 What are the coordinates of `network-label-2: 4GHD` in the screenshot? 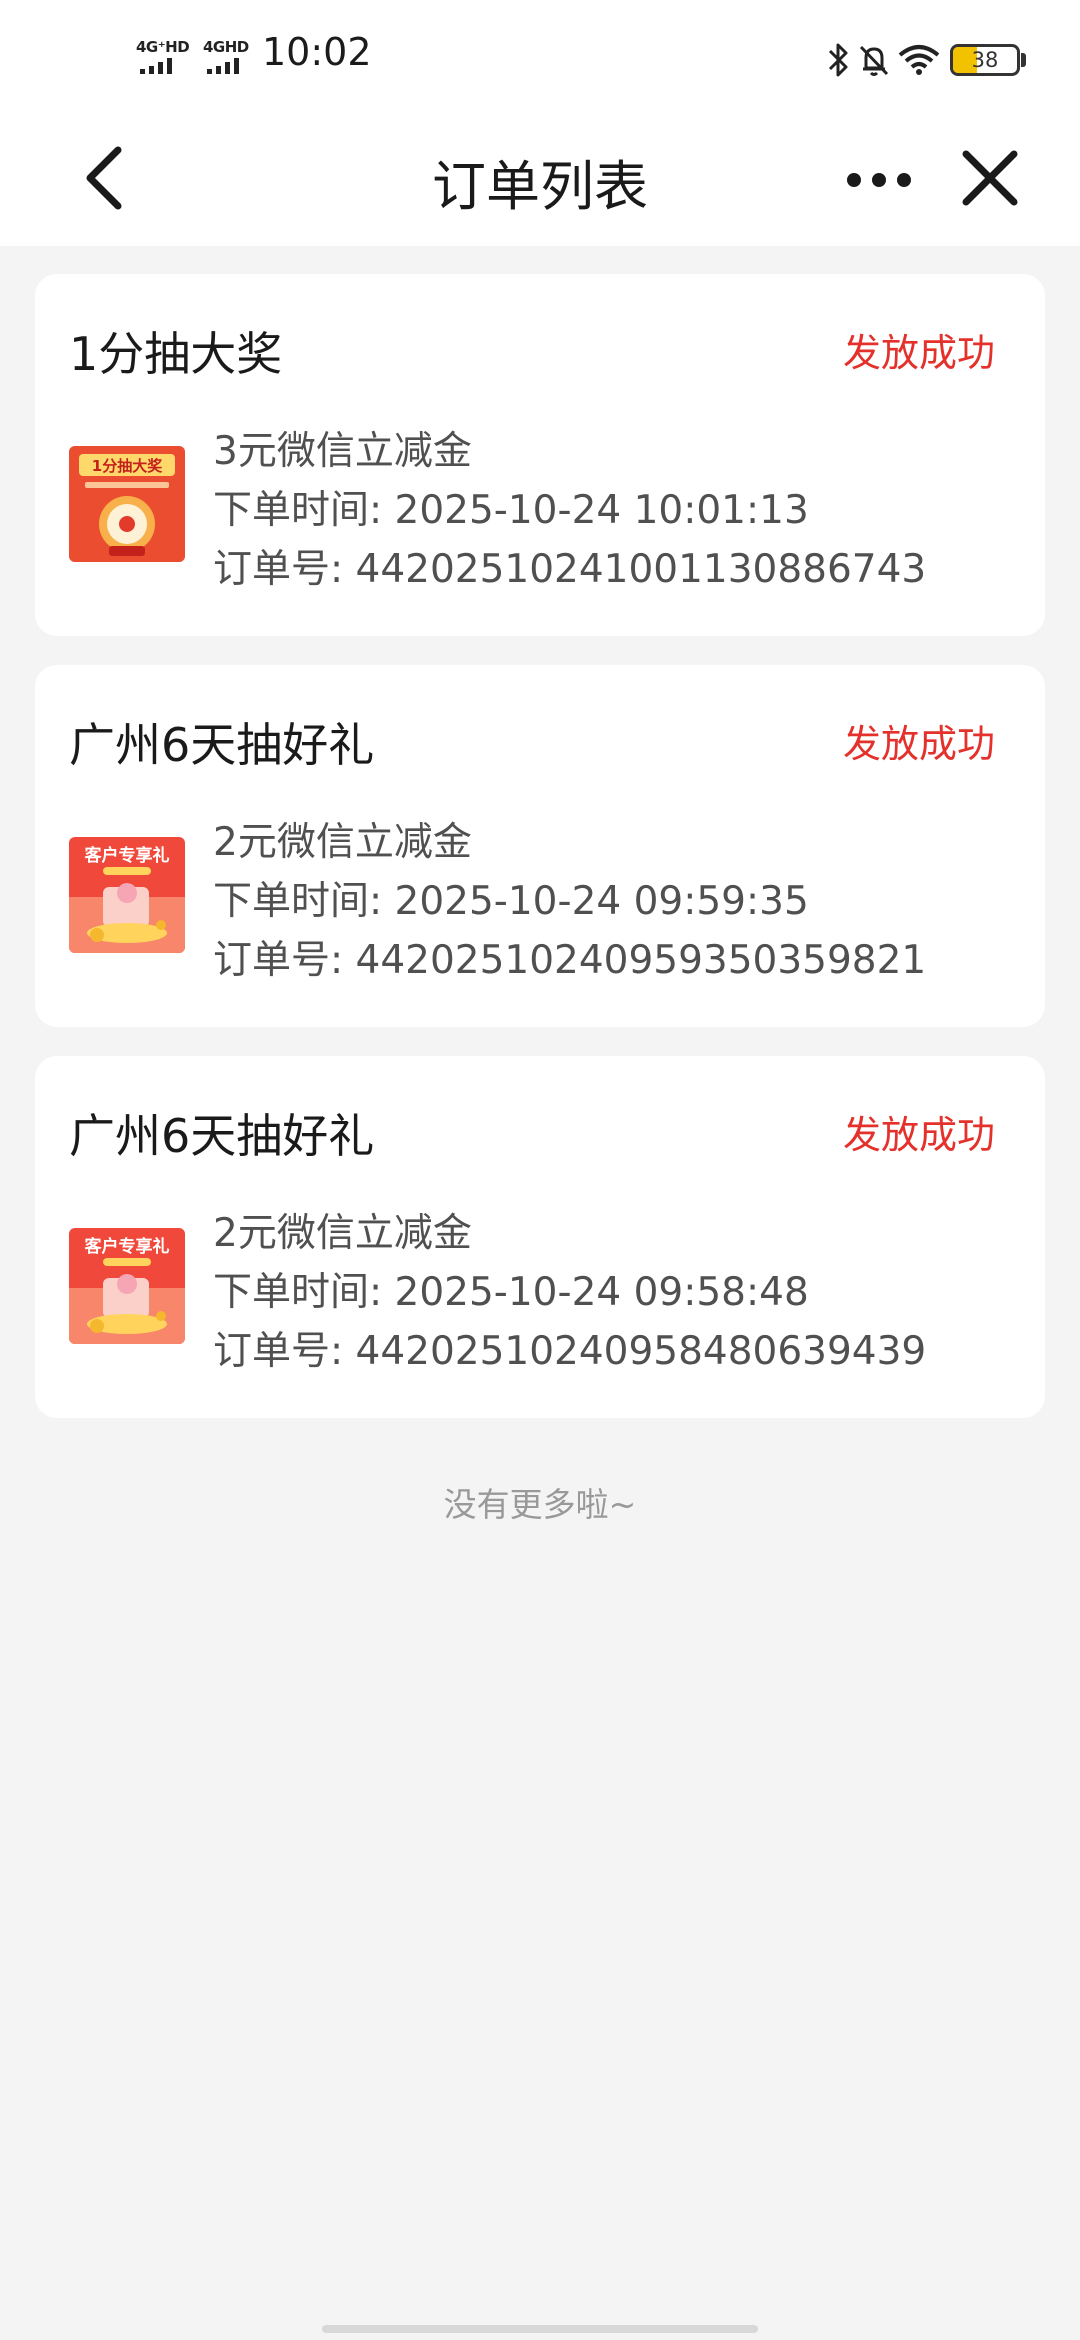 It's located at (226, 47).